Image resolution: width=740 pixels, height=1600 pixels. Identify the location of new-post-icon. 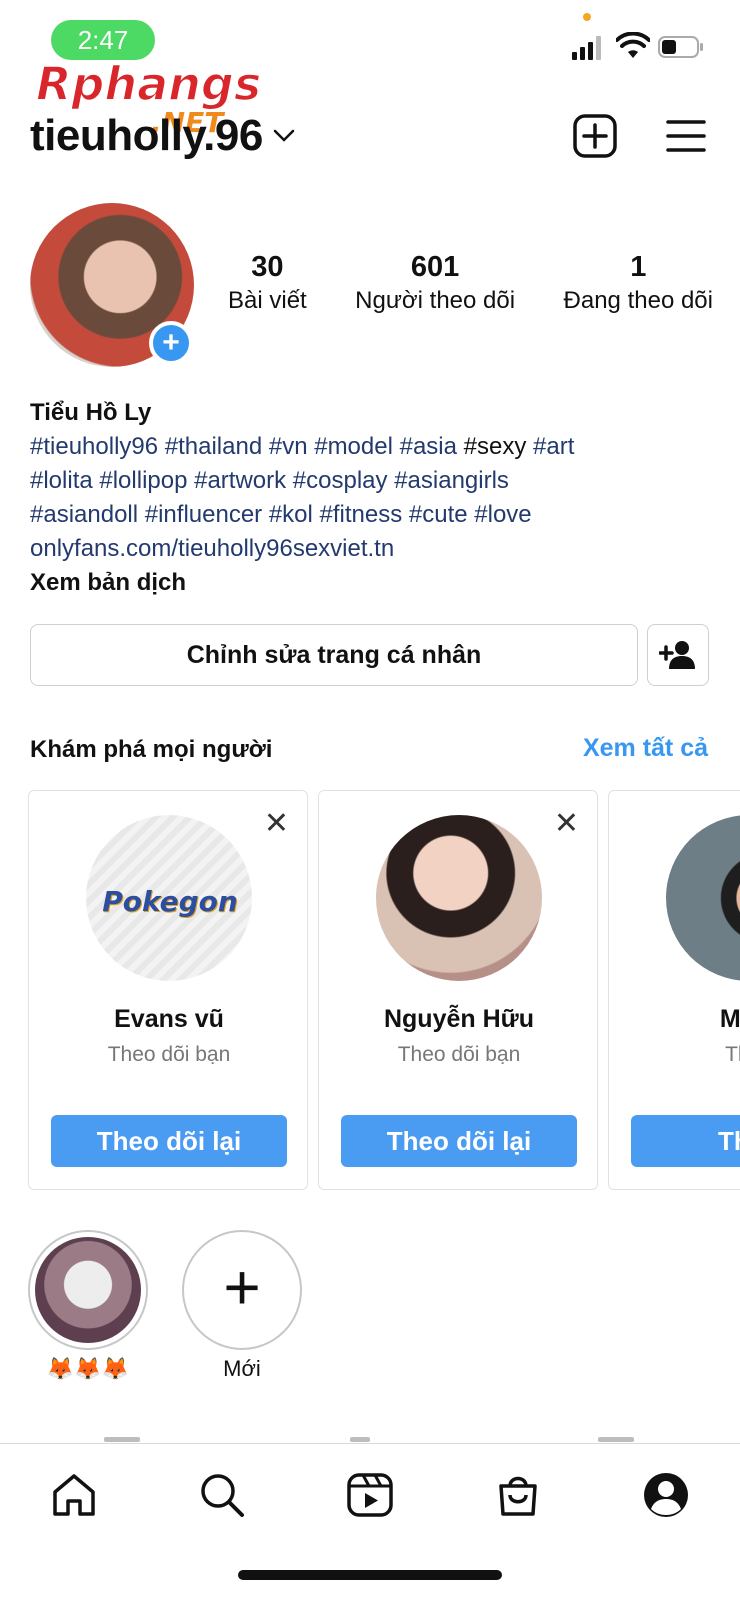
(595, 136).